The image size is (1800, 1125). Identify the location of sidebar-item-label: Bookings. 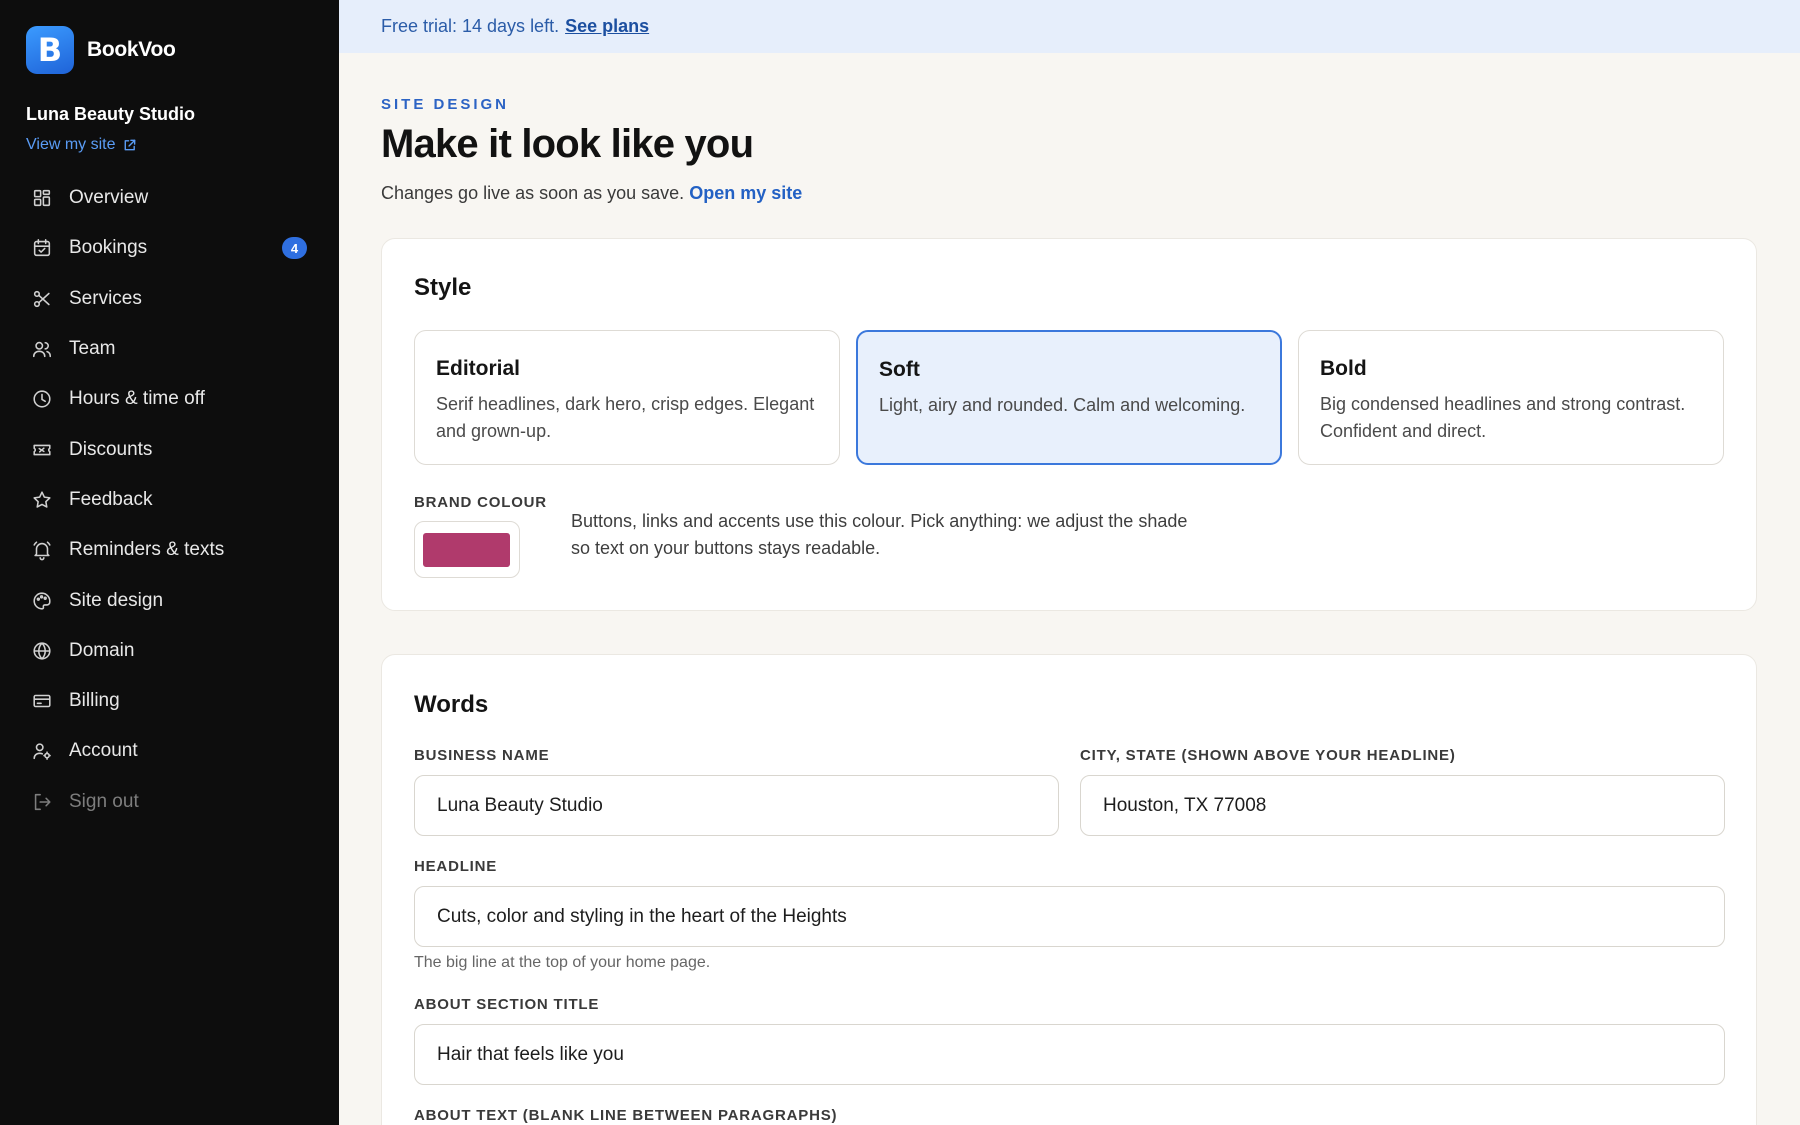
(108, 248).